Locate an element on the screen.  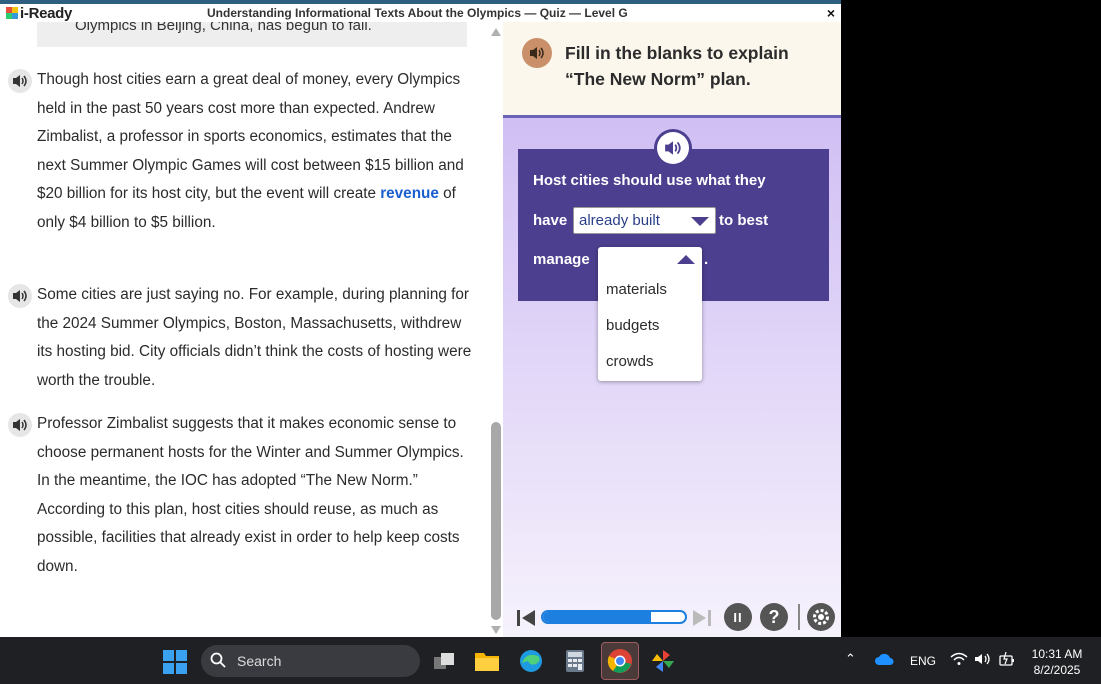
controls-divider is located at coordinates (799, 617).